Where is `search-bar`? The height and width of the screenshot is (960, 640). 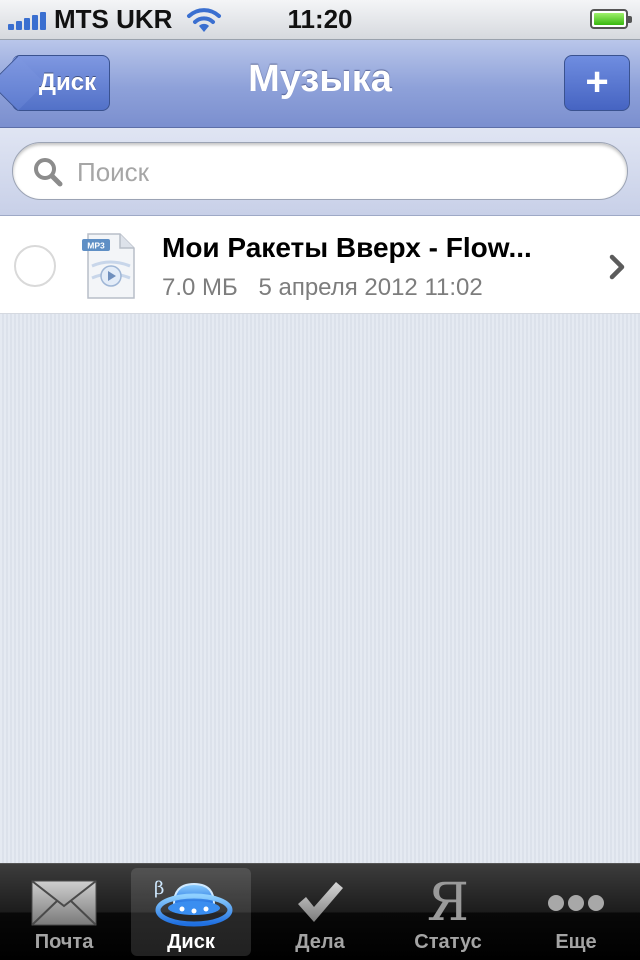
search-bar is located at coordinates (320, 172).